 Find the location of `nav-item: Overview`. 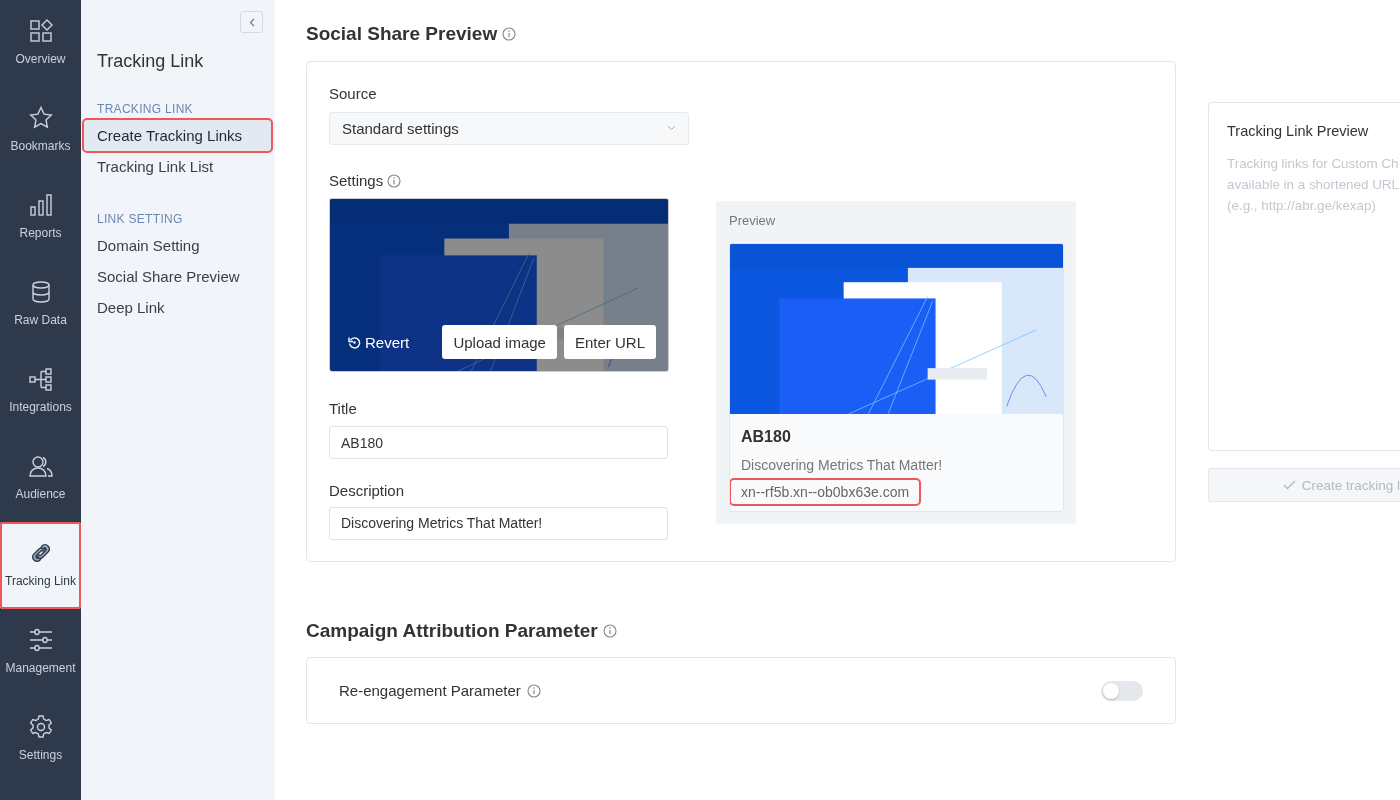

nav-item: Overview is located at coordinates (40, 43).